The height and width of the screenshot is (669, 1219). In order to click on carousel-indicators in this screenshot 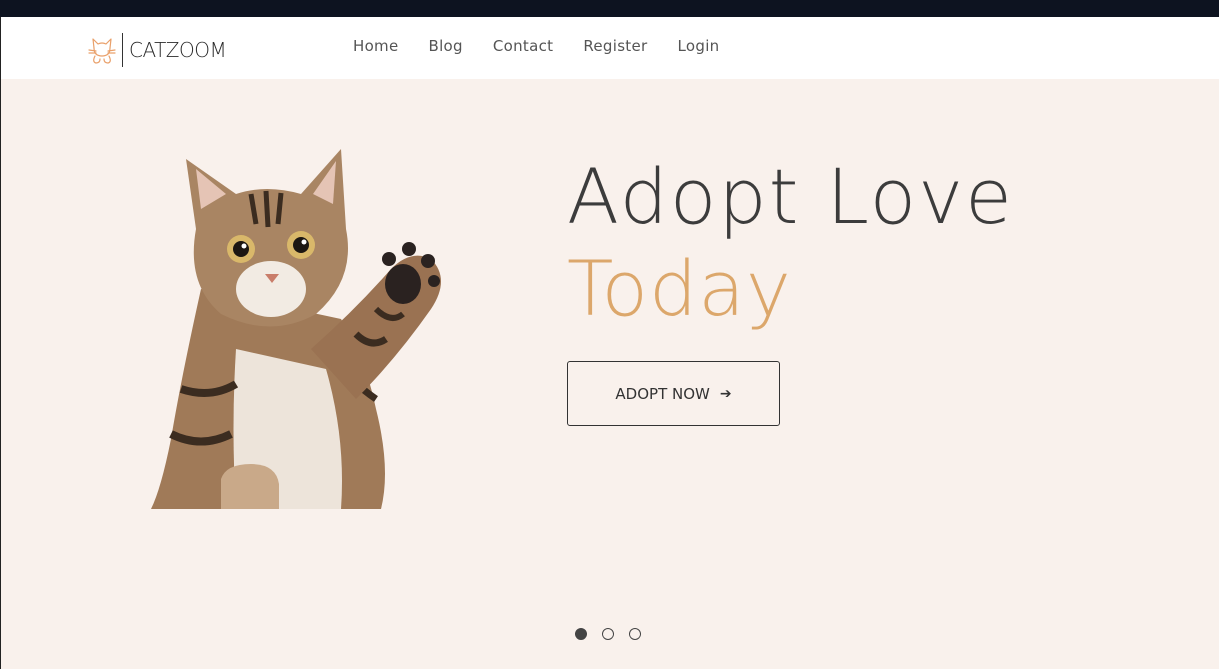, I will do `click(608, 634)`.